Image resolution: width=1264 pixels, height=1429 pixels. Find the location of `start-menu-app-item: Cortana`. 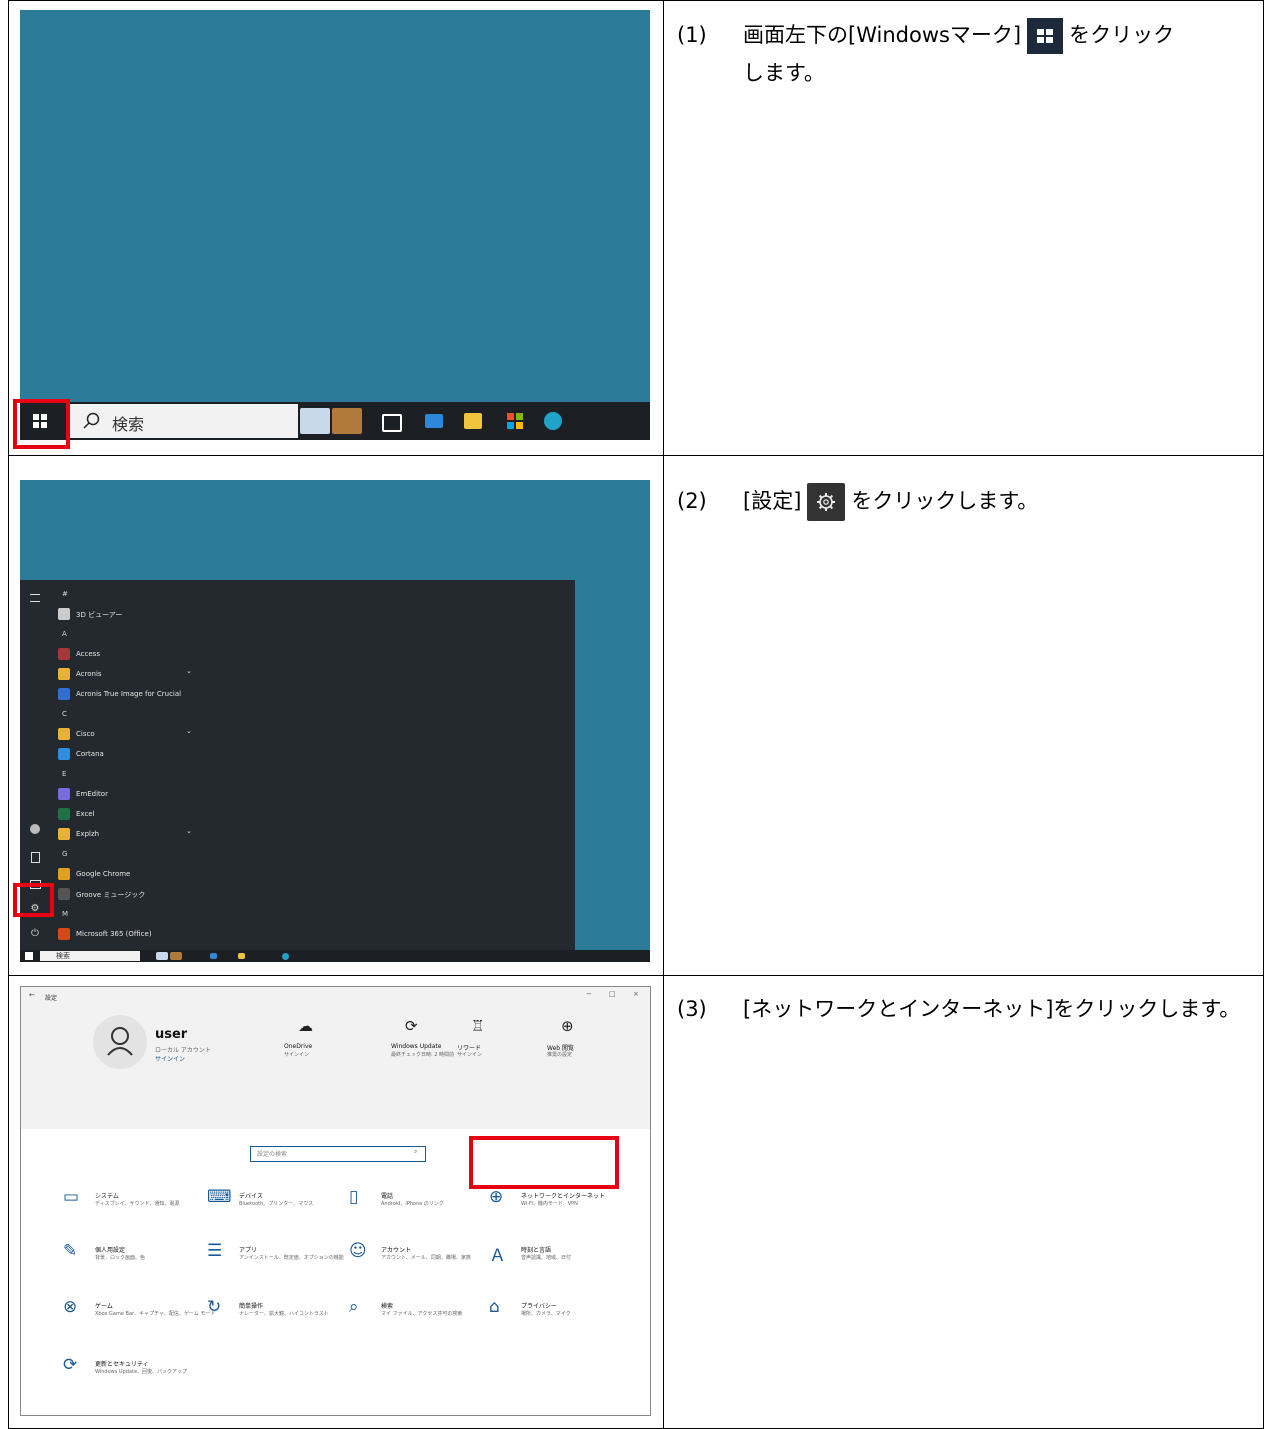

start-menu-app-item: Cortana is located at coordinates (90, 754).